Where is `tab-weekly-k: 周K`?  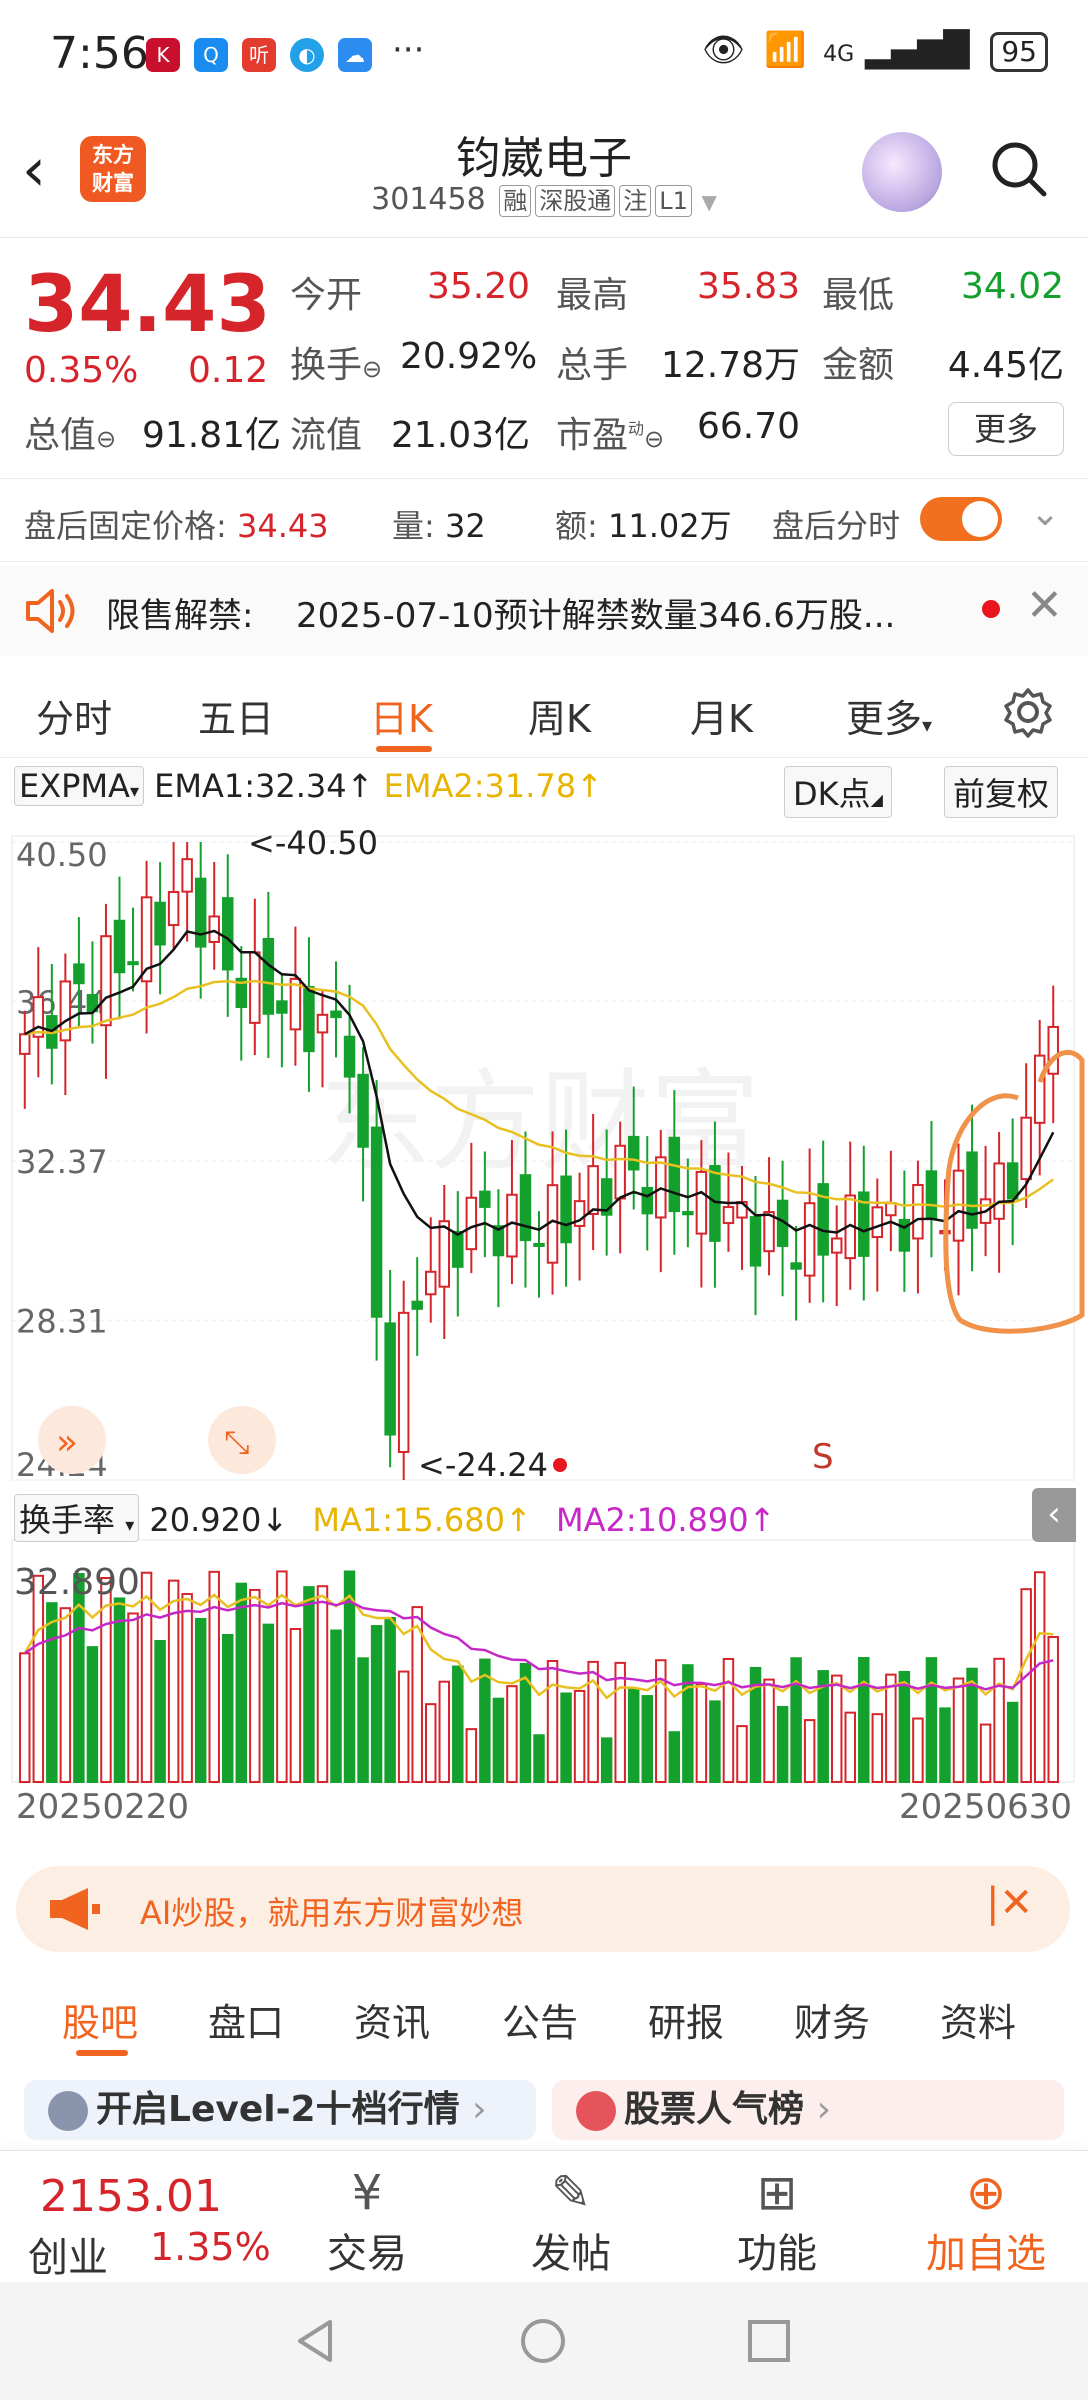 tab-weekly-k: 周K is located at coordinates (559, 715).